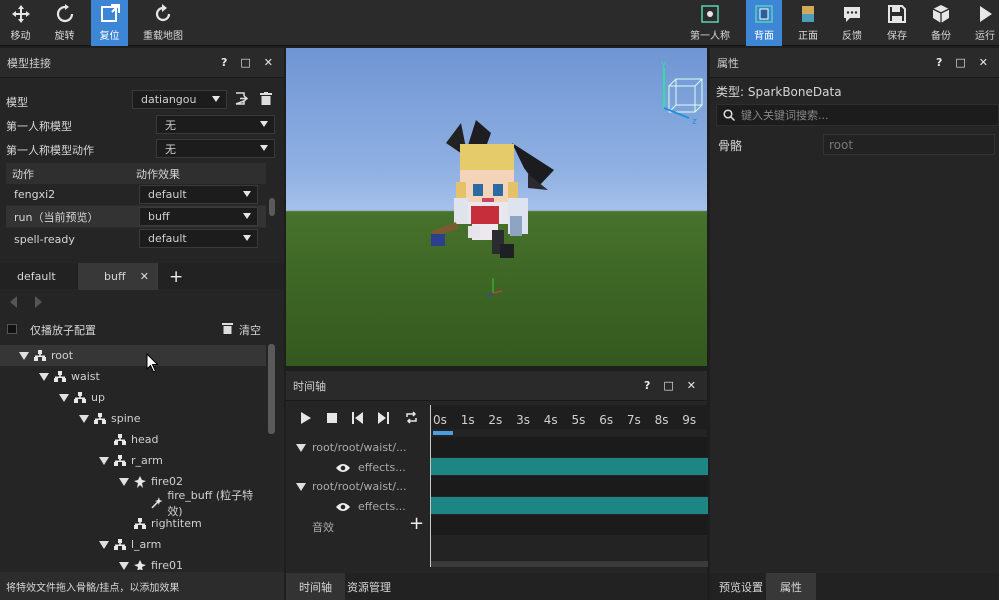  What do you see at coordinates (808, 23) in the screenshot?
I see `front-view-button: 正面` at bounding box center [808, 23].